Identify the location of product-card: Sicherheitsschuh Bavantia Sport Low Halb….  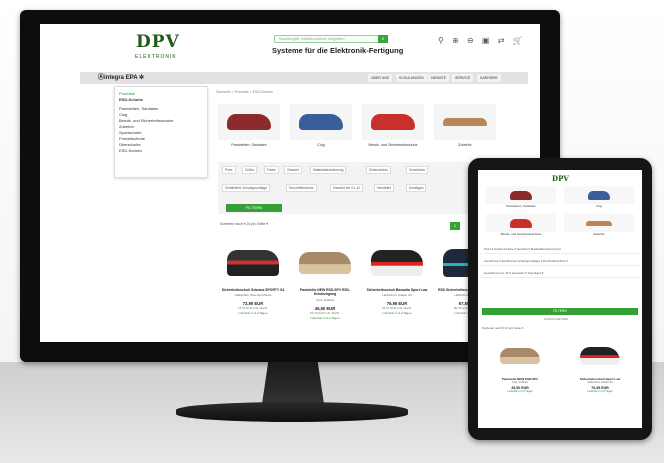
(397, 292).